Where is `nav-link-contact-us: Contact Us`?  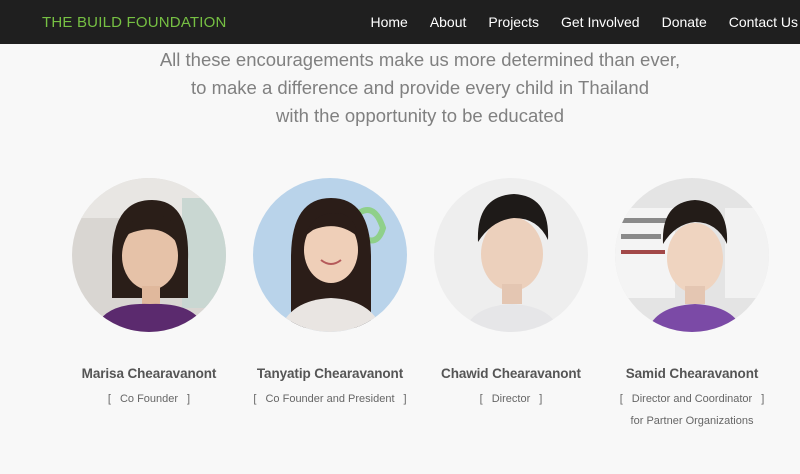
nav-link-contact-us: Contact Us is located at coordinates (763, 22).